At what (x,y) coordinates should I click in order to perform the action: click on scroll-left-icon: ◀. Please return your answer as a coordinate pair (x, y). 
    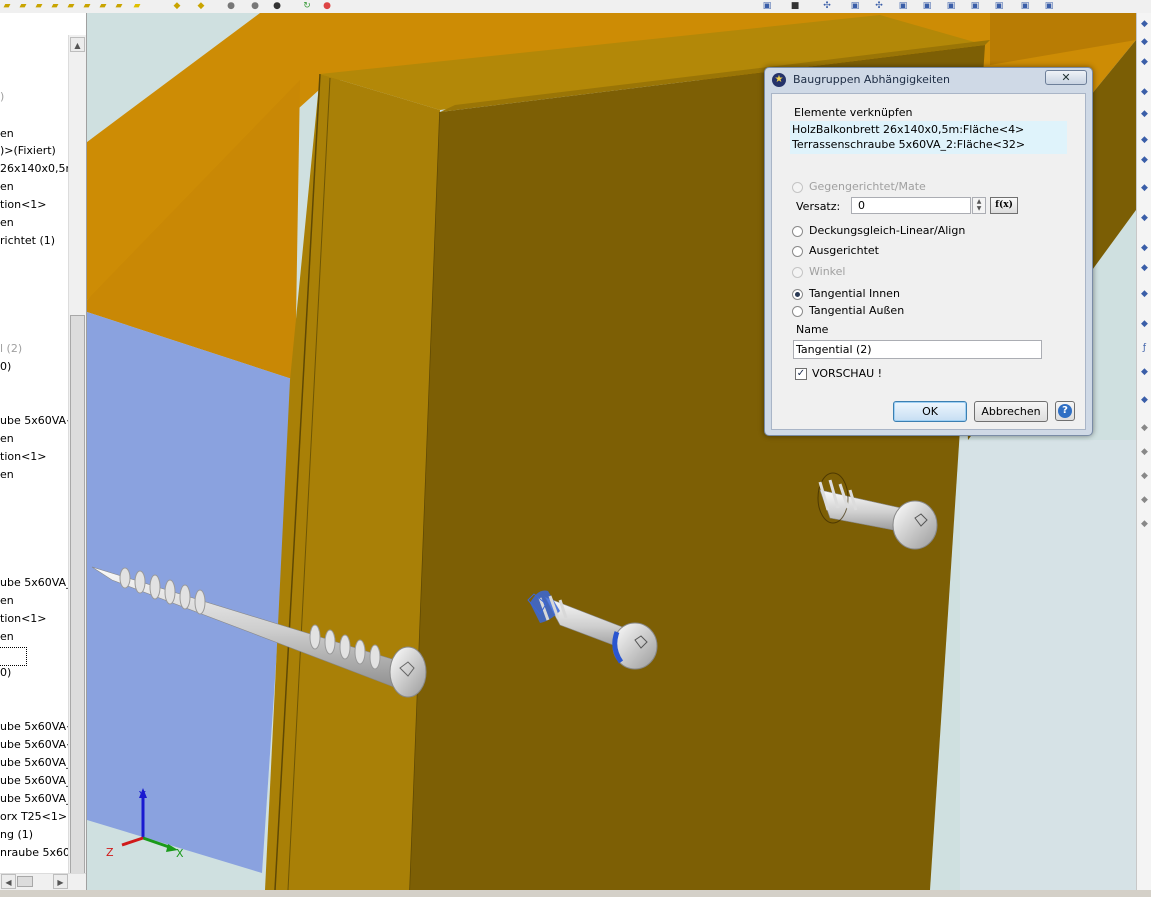
    Looking at the image, I should click on (8, 881).